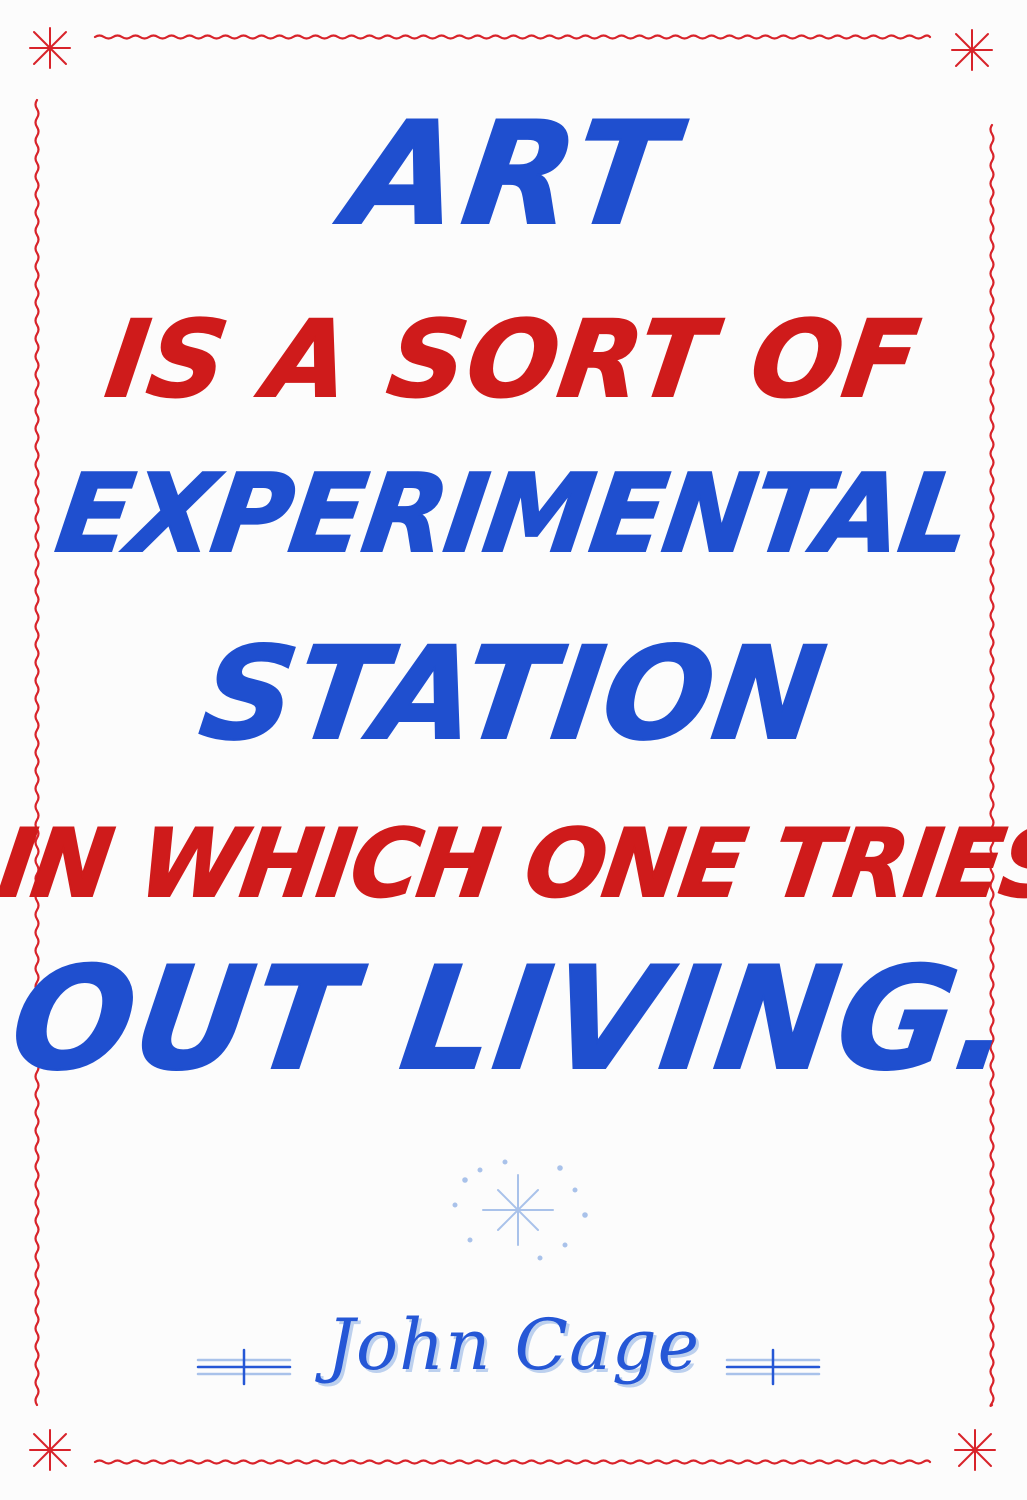  I want to click on light-blue-sparkle-icon, so click(520, 1210).